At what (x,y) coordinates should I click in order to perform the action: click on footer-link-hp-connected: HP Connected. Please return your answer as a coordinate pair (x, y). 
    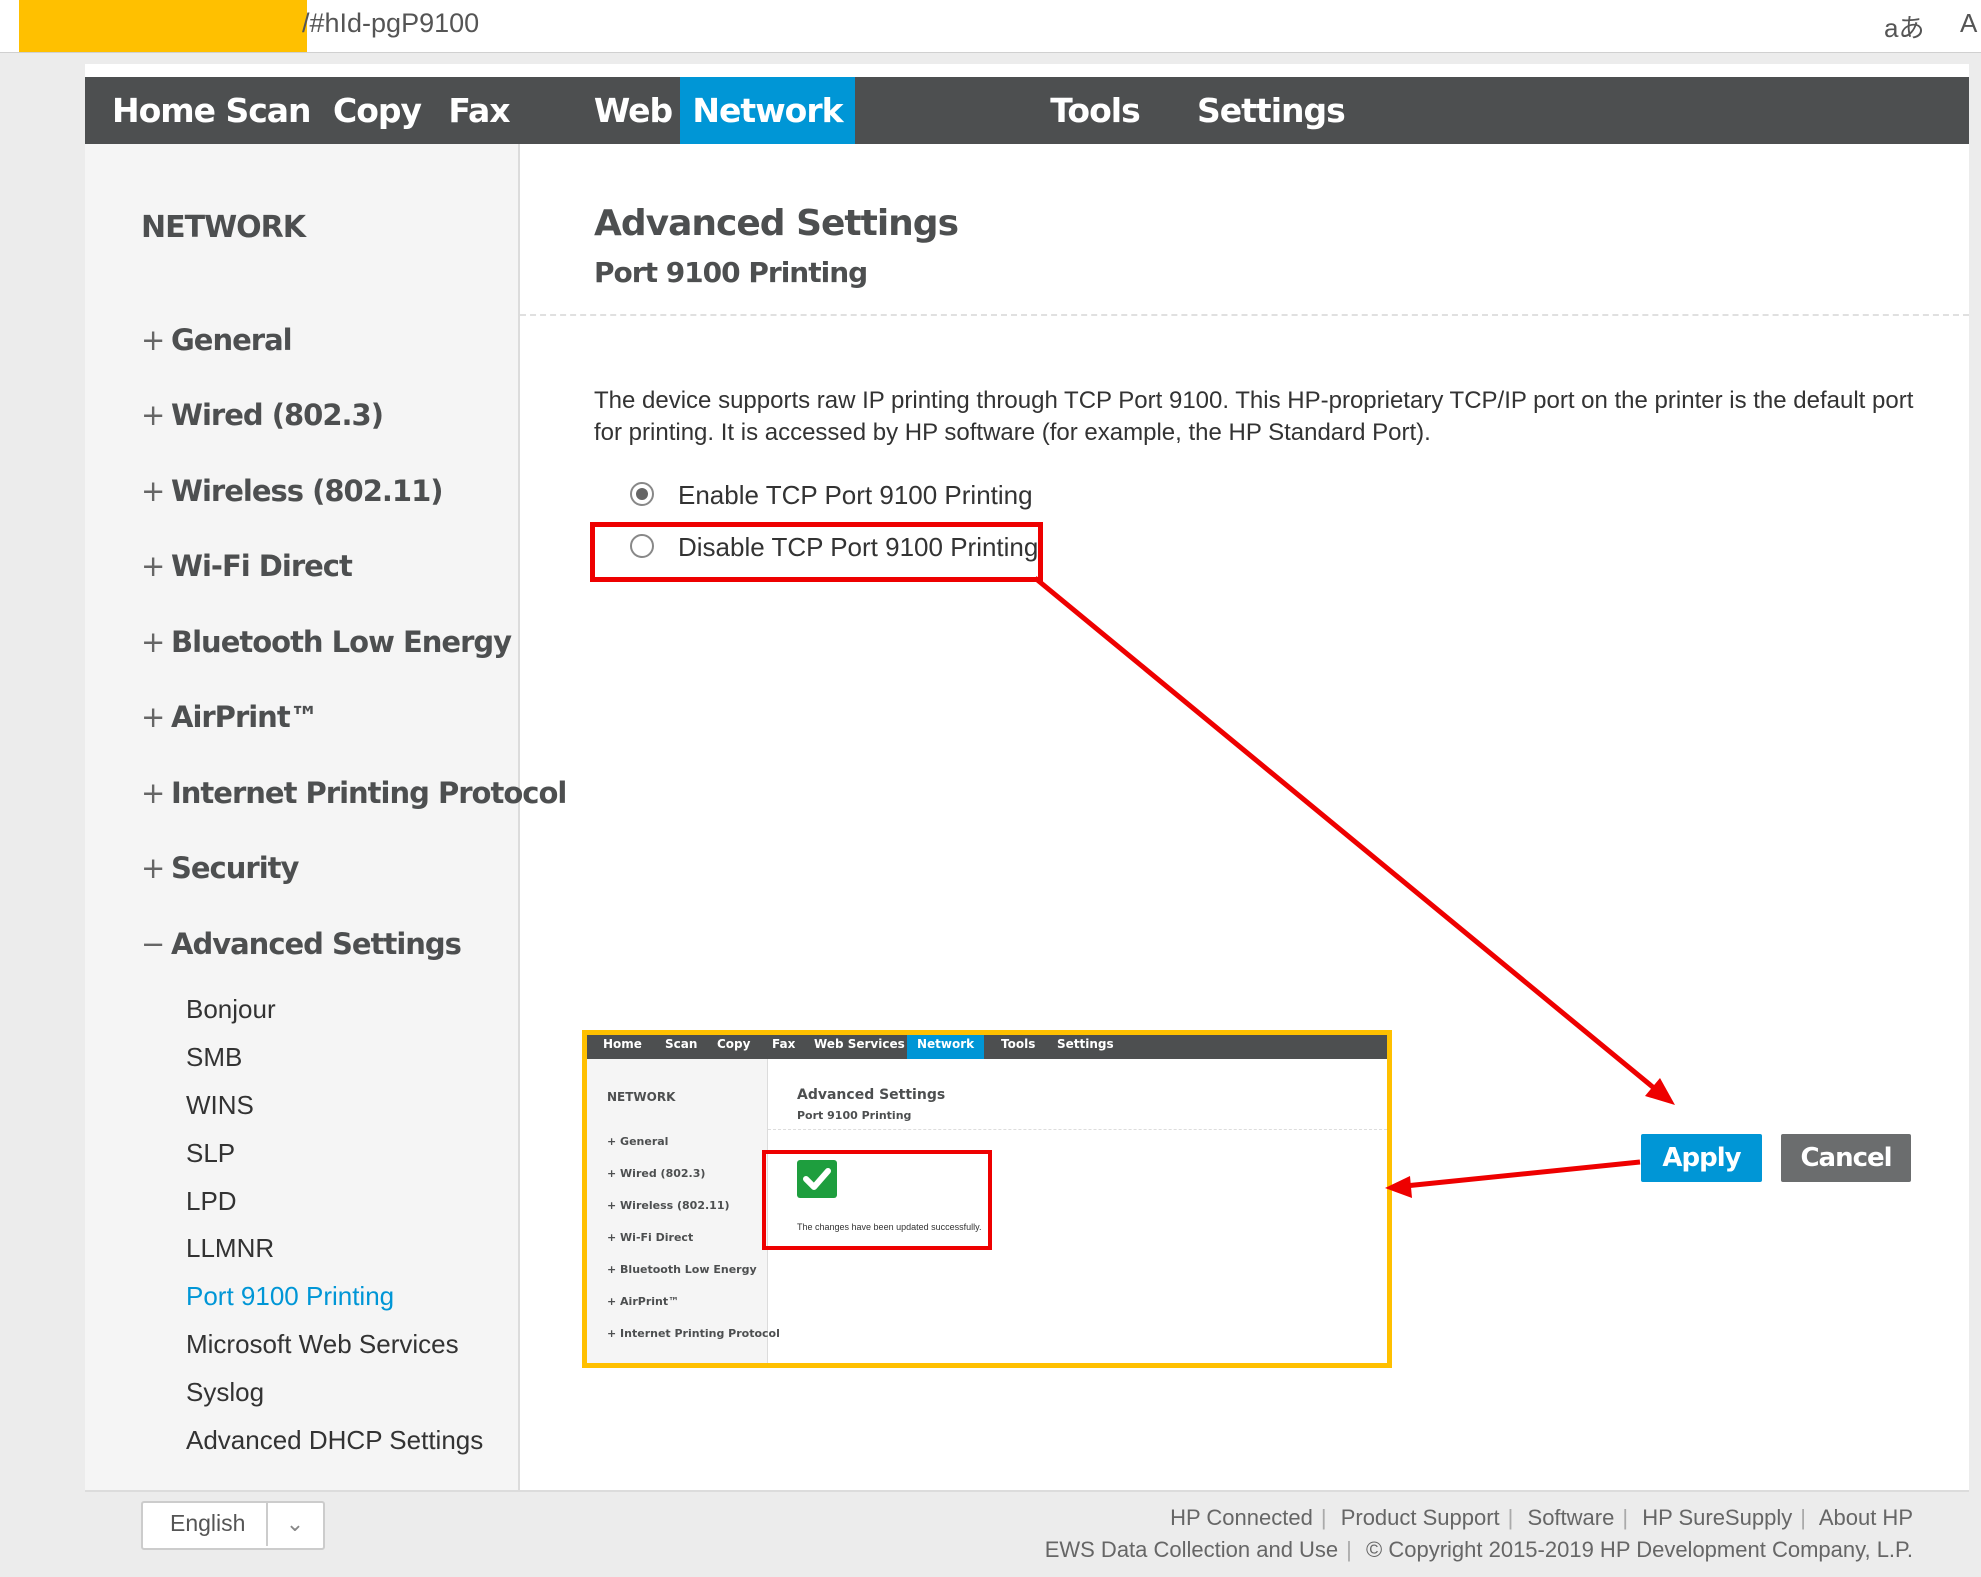
    Looking at the image, I should click on (1241, 1517).